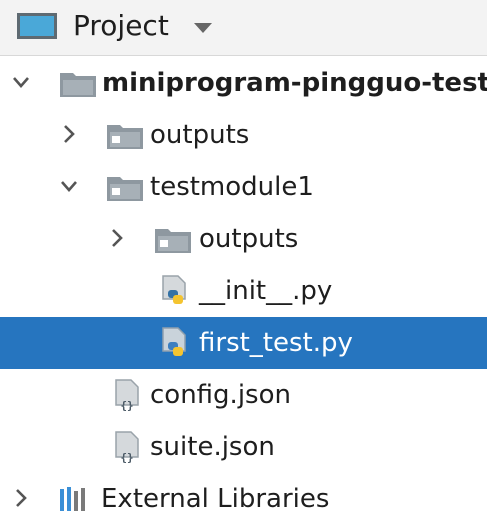  I want to click on tree-node-first-test-py: first_test.py, so click(243, 343).